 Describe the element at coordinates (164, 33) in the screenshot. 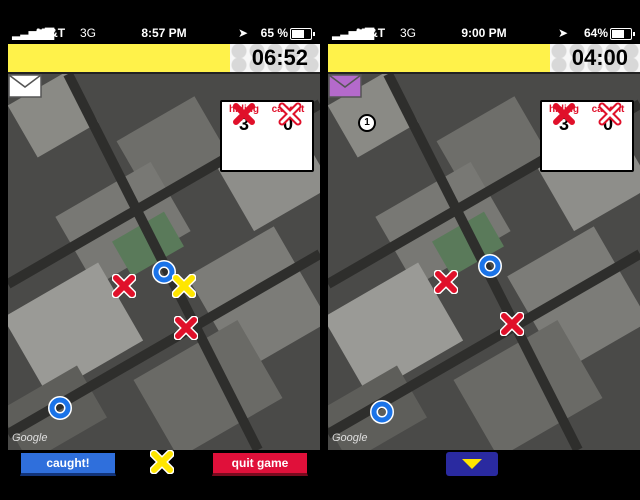

I see `status-bar: ▂▃▅▆▇ AT&T 3G 8:57 PM ➤ 65 %` at that location.